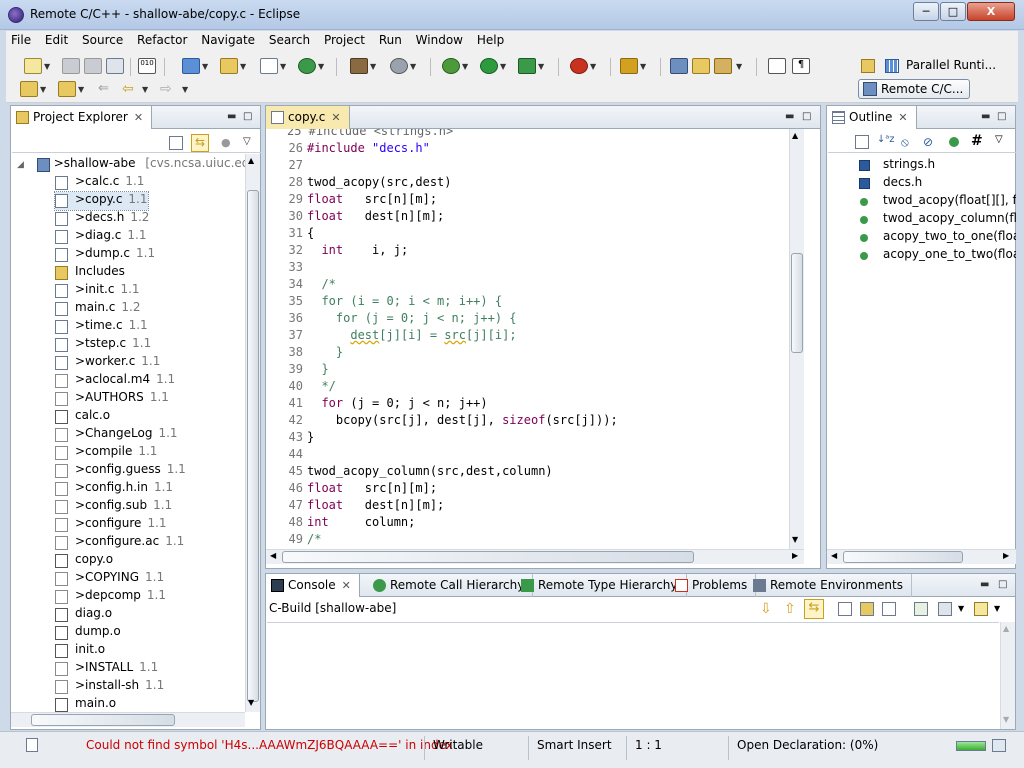 Image resolution: width=1024 pixels, height=768 pixels. Describe the element at coordinates (889, 184) in the screenshot. I see `outline-item: decs.h` at that location.